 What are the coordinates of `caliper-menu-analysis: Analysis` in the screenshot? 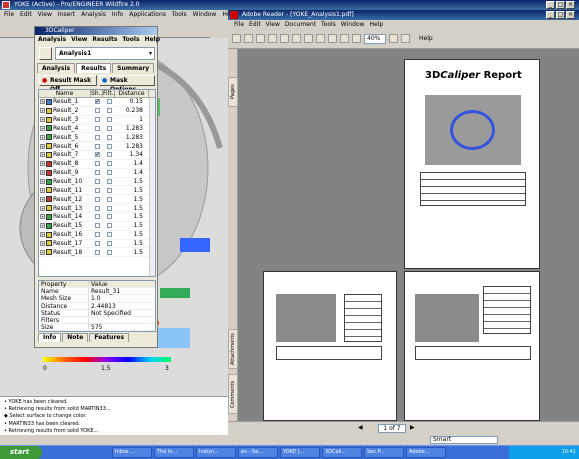 It's located at (52, 40).